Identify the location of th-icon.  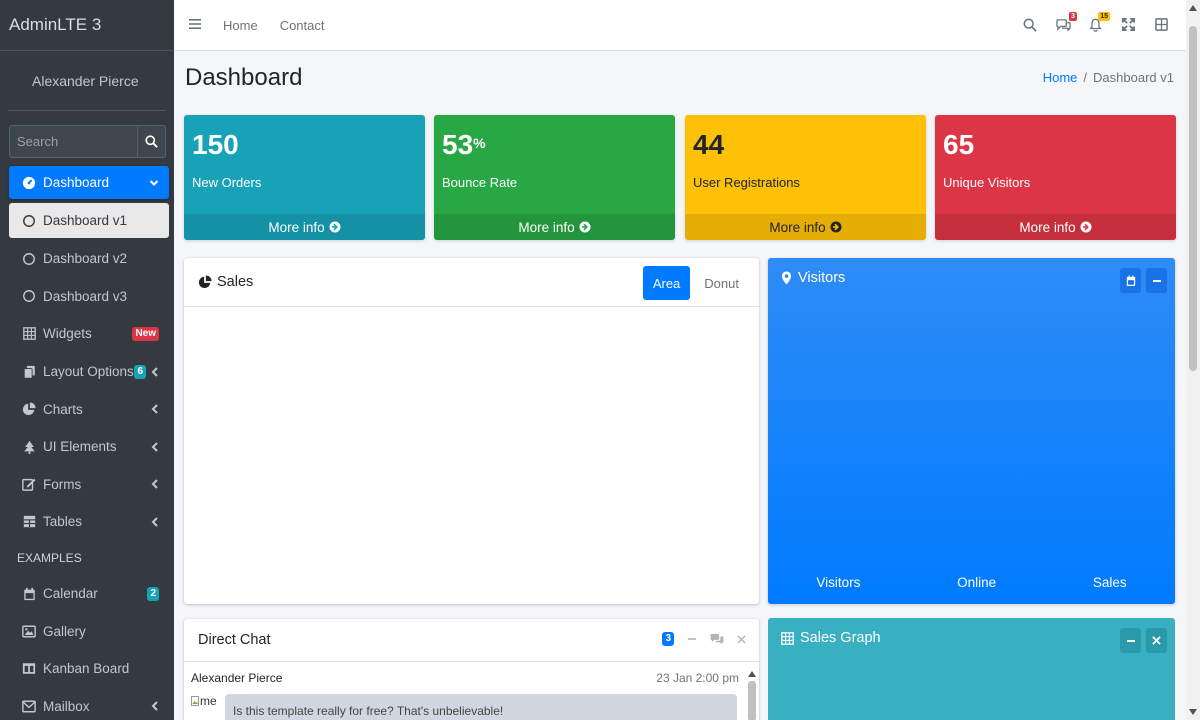
(787, 638).